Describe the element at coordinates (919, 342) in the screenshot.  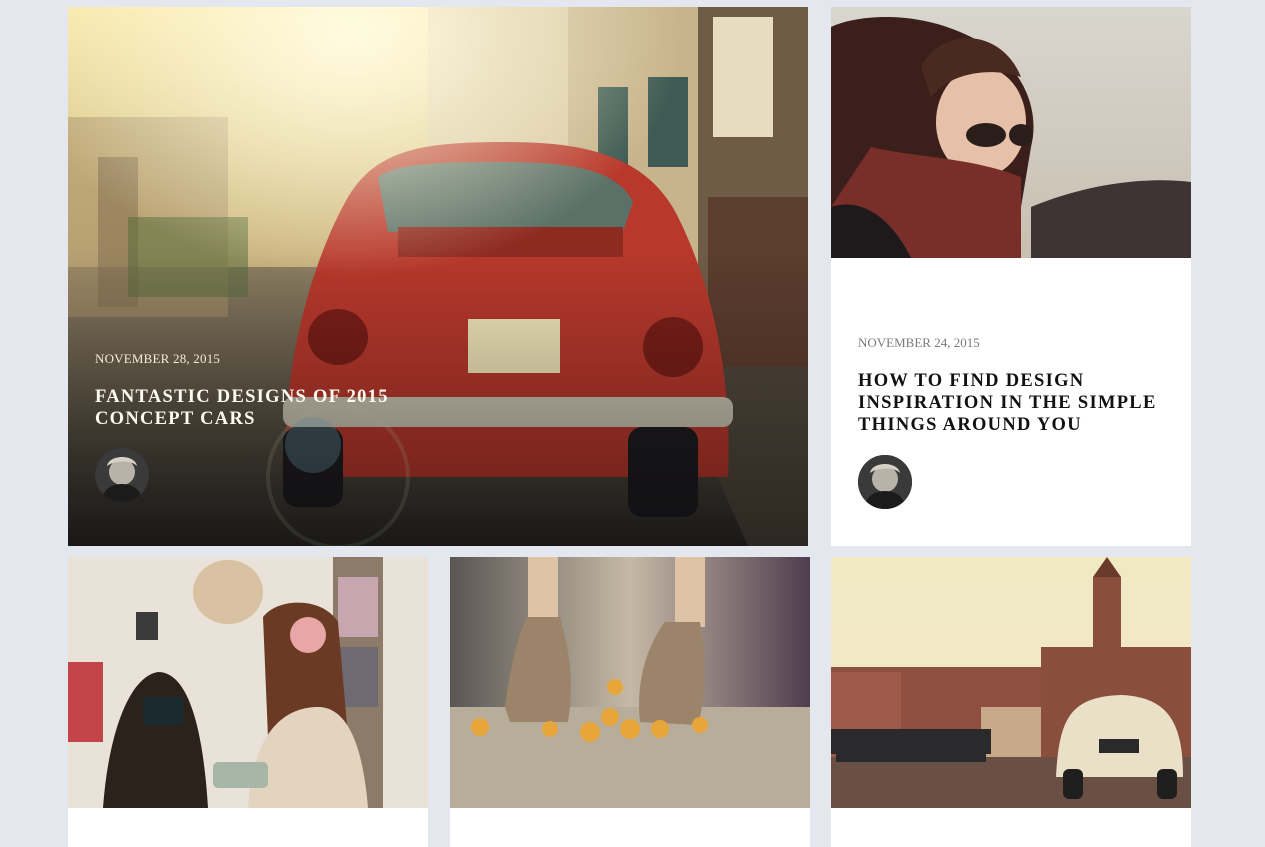
I see `post-date: NOVEMBER 24, 2015` at that location.